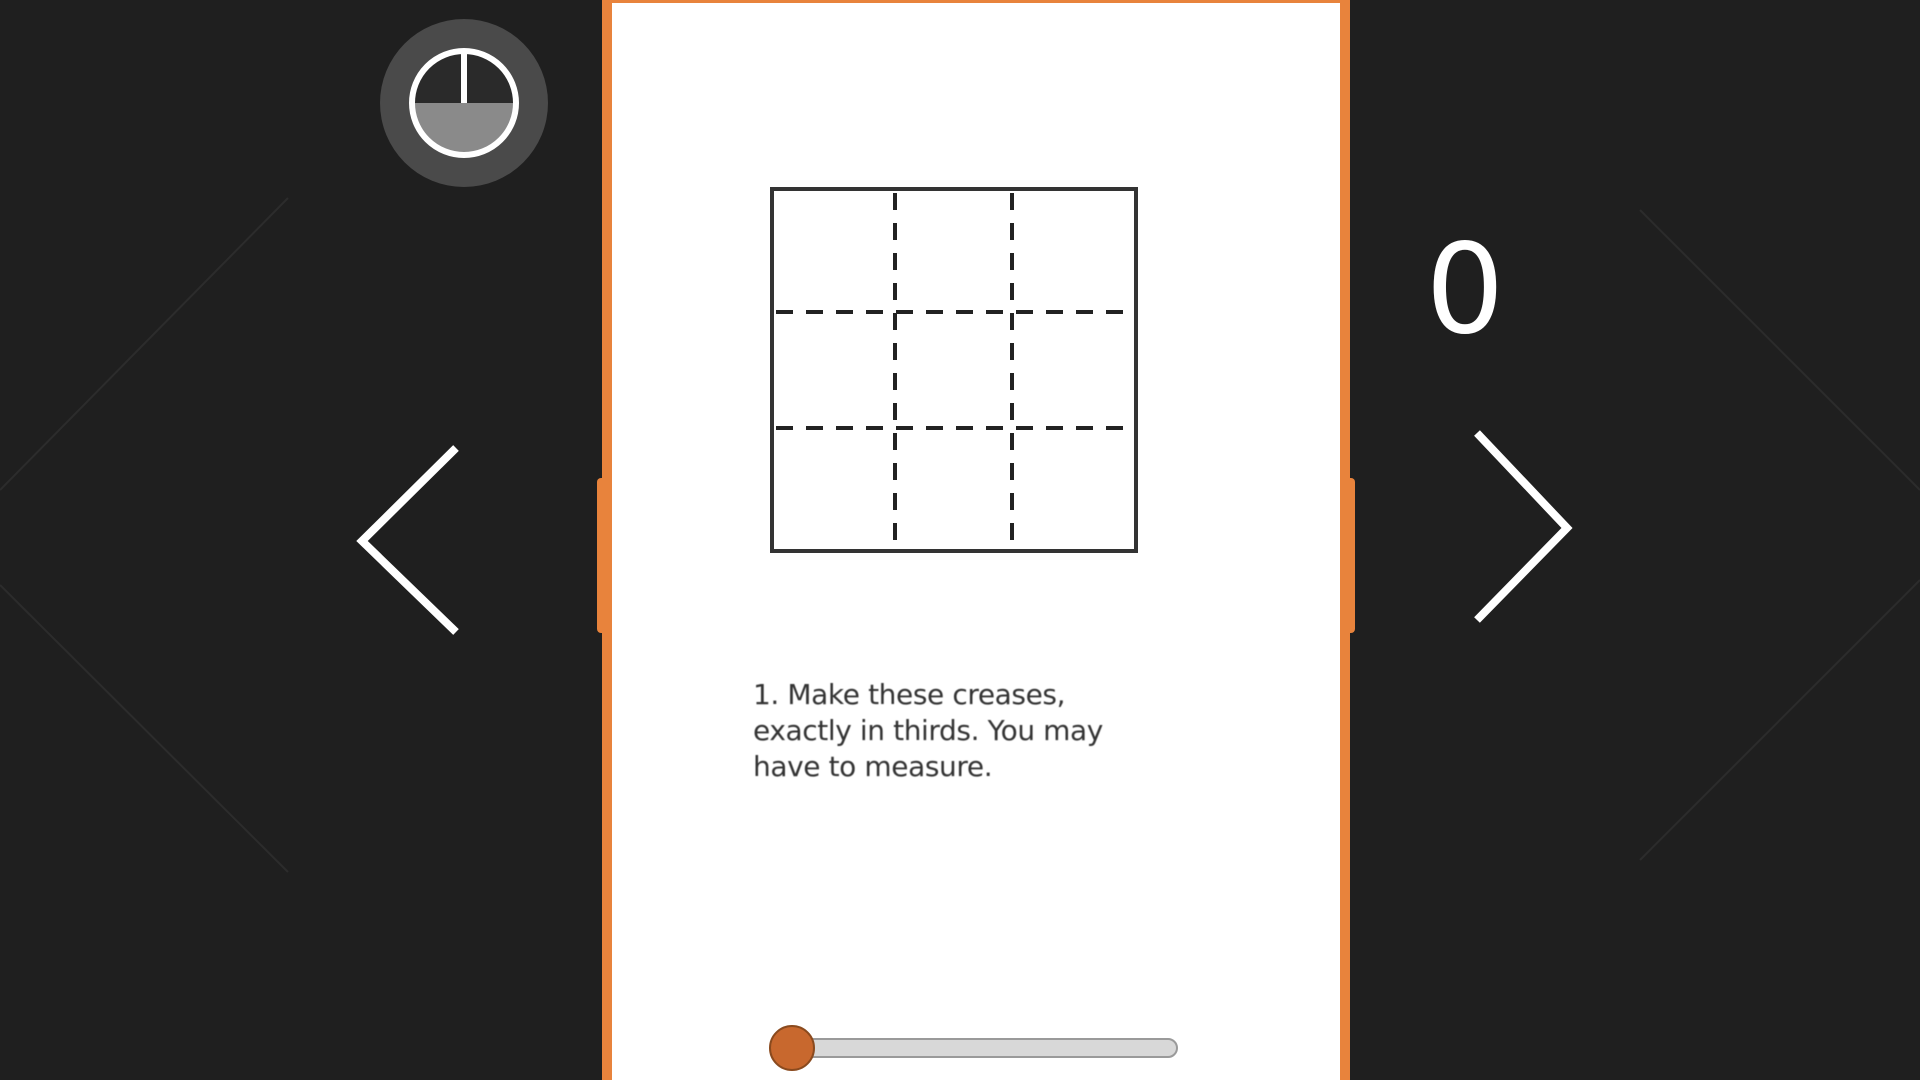 The height and width of the screenshot is (1080, 1920). Describe the element at coordinates (974, 1048) in the screenshot. I see `step-slider-track` at that location.